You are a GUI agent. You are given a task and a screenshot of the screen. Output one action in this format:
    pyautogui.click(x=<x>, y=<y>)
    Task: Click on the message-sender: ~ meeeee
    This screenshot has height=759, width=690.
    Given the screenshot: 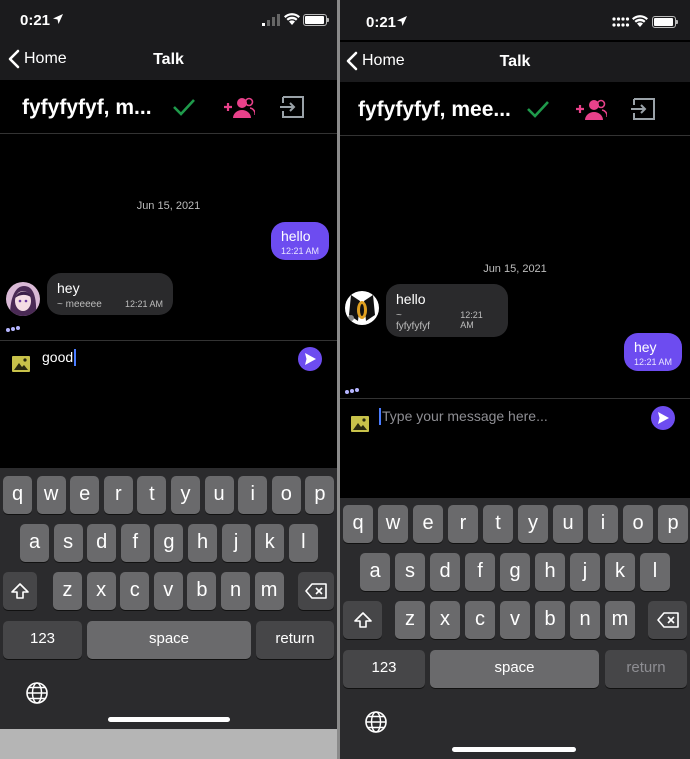 What is the action you would take?
    pyautogui.click(x=79, y=304)
    